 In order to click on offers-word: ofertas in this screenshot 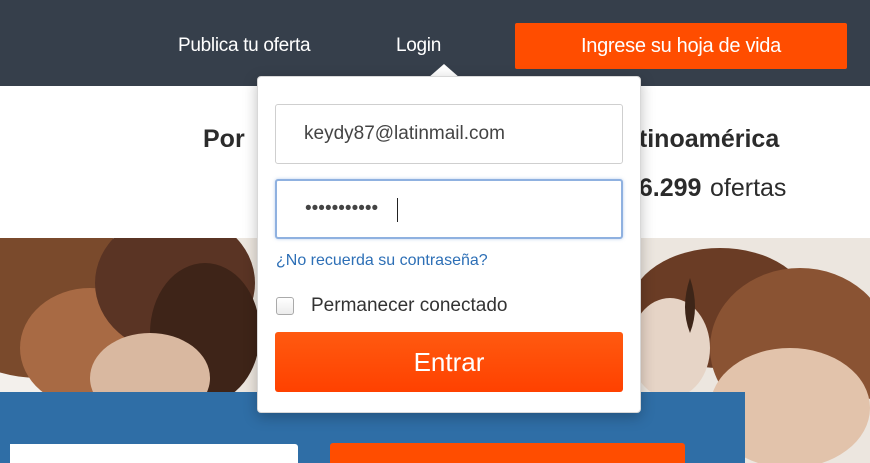, I will do `click(748, 188)`.